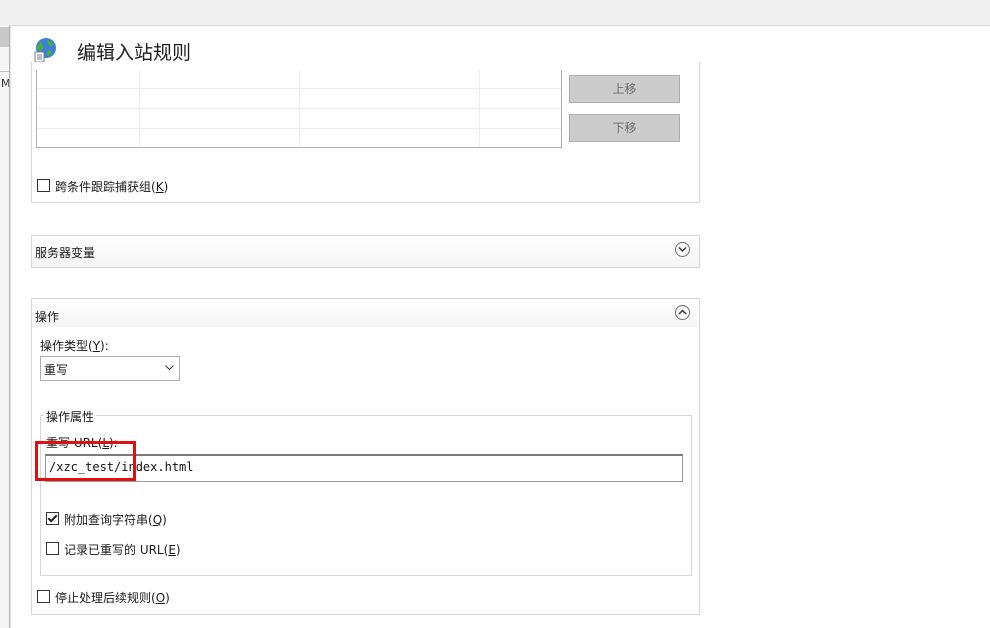 The height and width of the screenshot is (628, 990). What do you see at coordinates (105, 598) in the screenshot?
I see `stop-processing-text: 停止处理后续规则(` at bounding box center [105, 598].